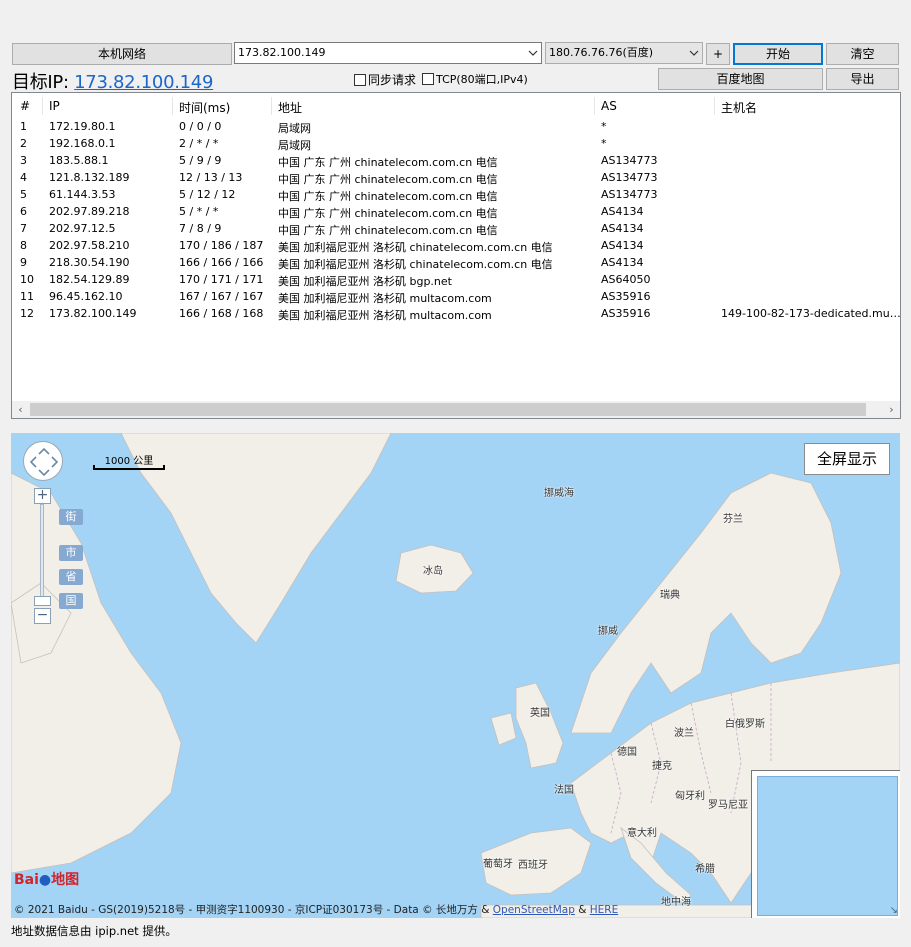 Image resolution: width=911 pixels, height=947 pixels. I want to click on column-header-hostname: 主机名, so click(810, 107).